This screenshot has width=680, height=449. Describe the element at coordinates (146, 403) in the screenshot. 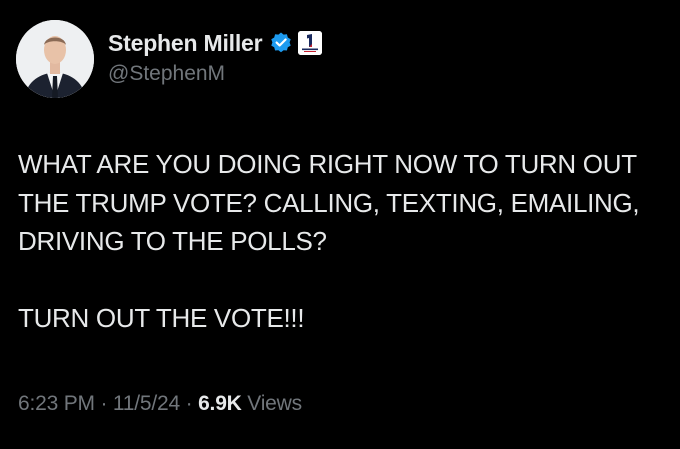

I see `tweet-date: 11/5/24` at that location.